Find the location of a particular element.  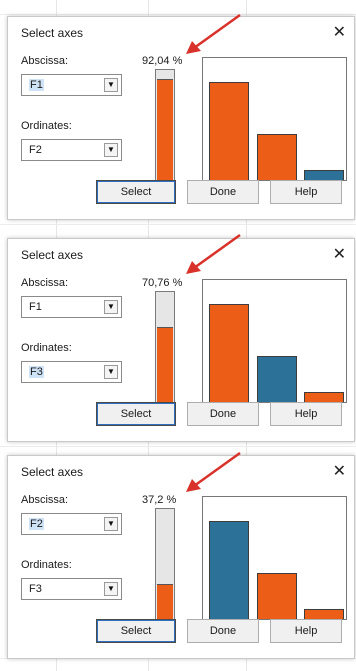

percentage-label: 37,2 % is located at coordinates (159, 500).